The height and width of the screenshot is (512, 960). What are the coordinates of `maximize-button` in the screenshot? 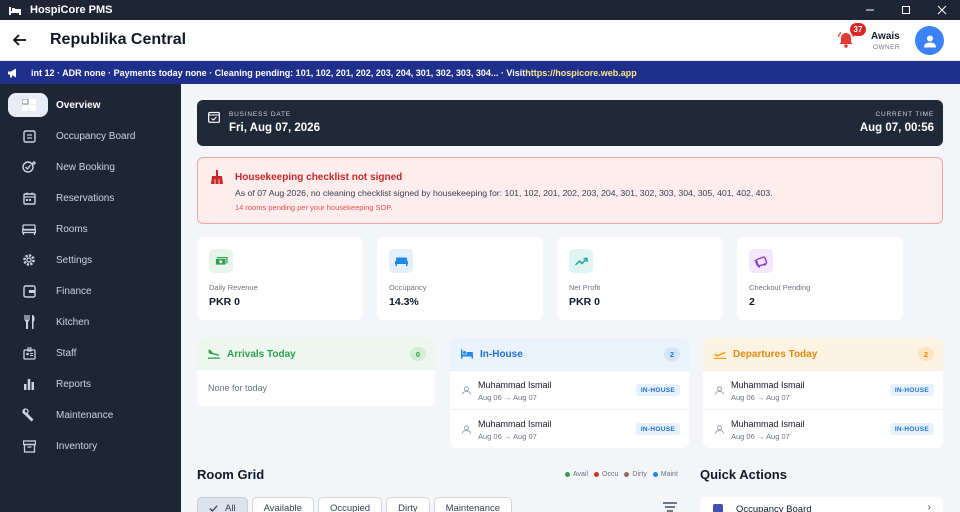 It's located at (906, 10).